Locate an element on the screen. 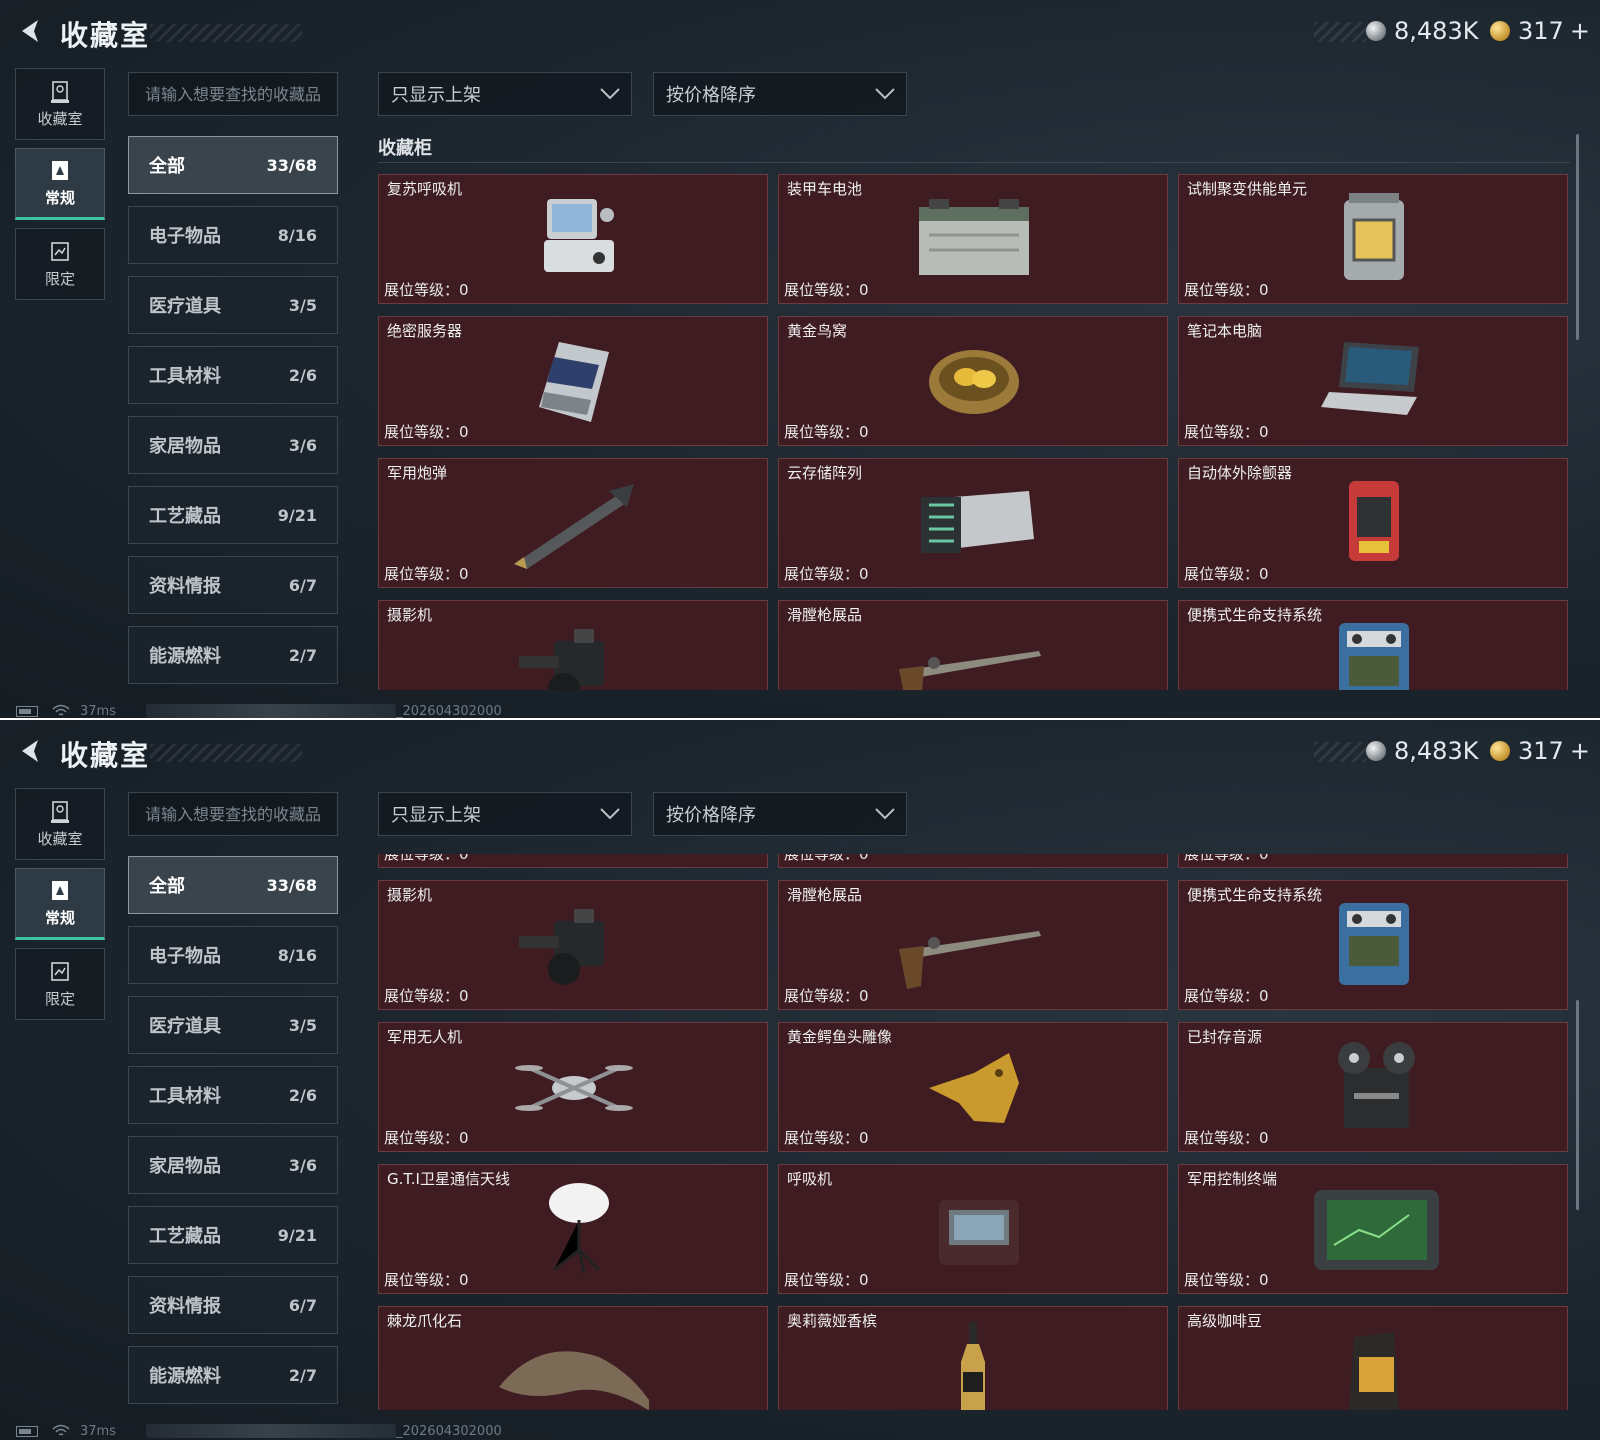 This screenshot has height=1440, width=1600. collection-item-card: 已封存音源 展位等级：0 is located at coordinates (1373, 1087).